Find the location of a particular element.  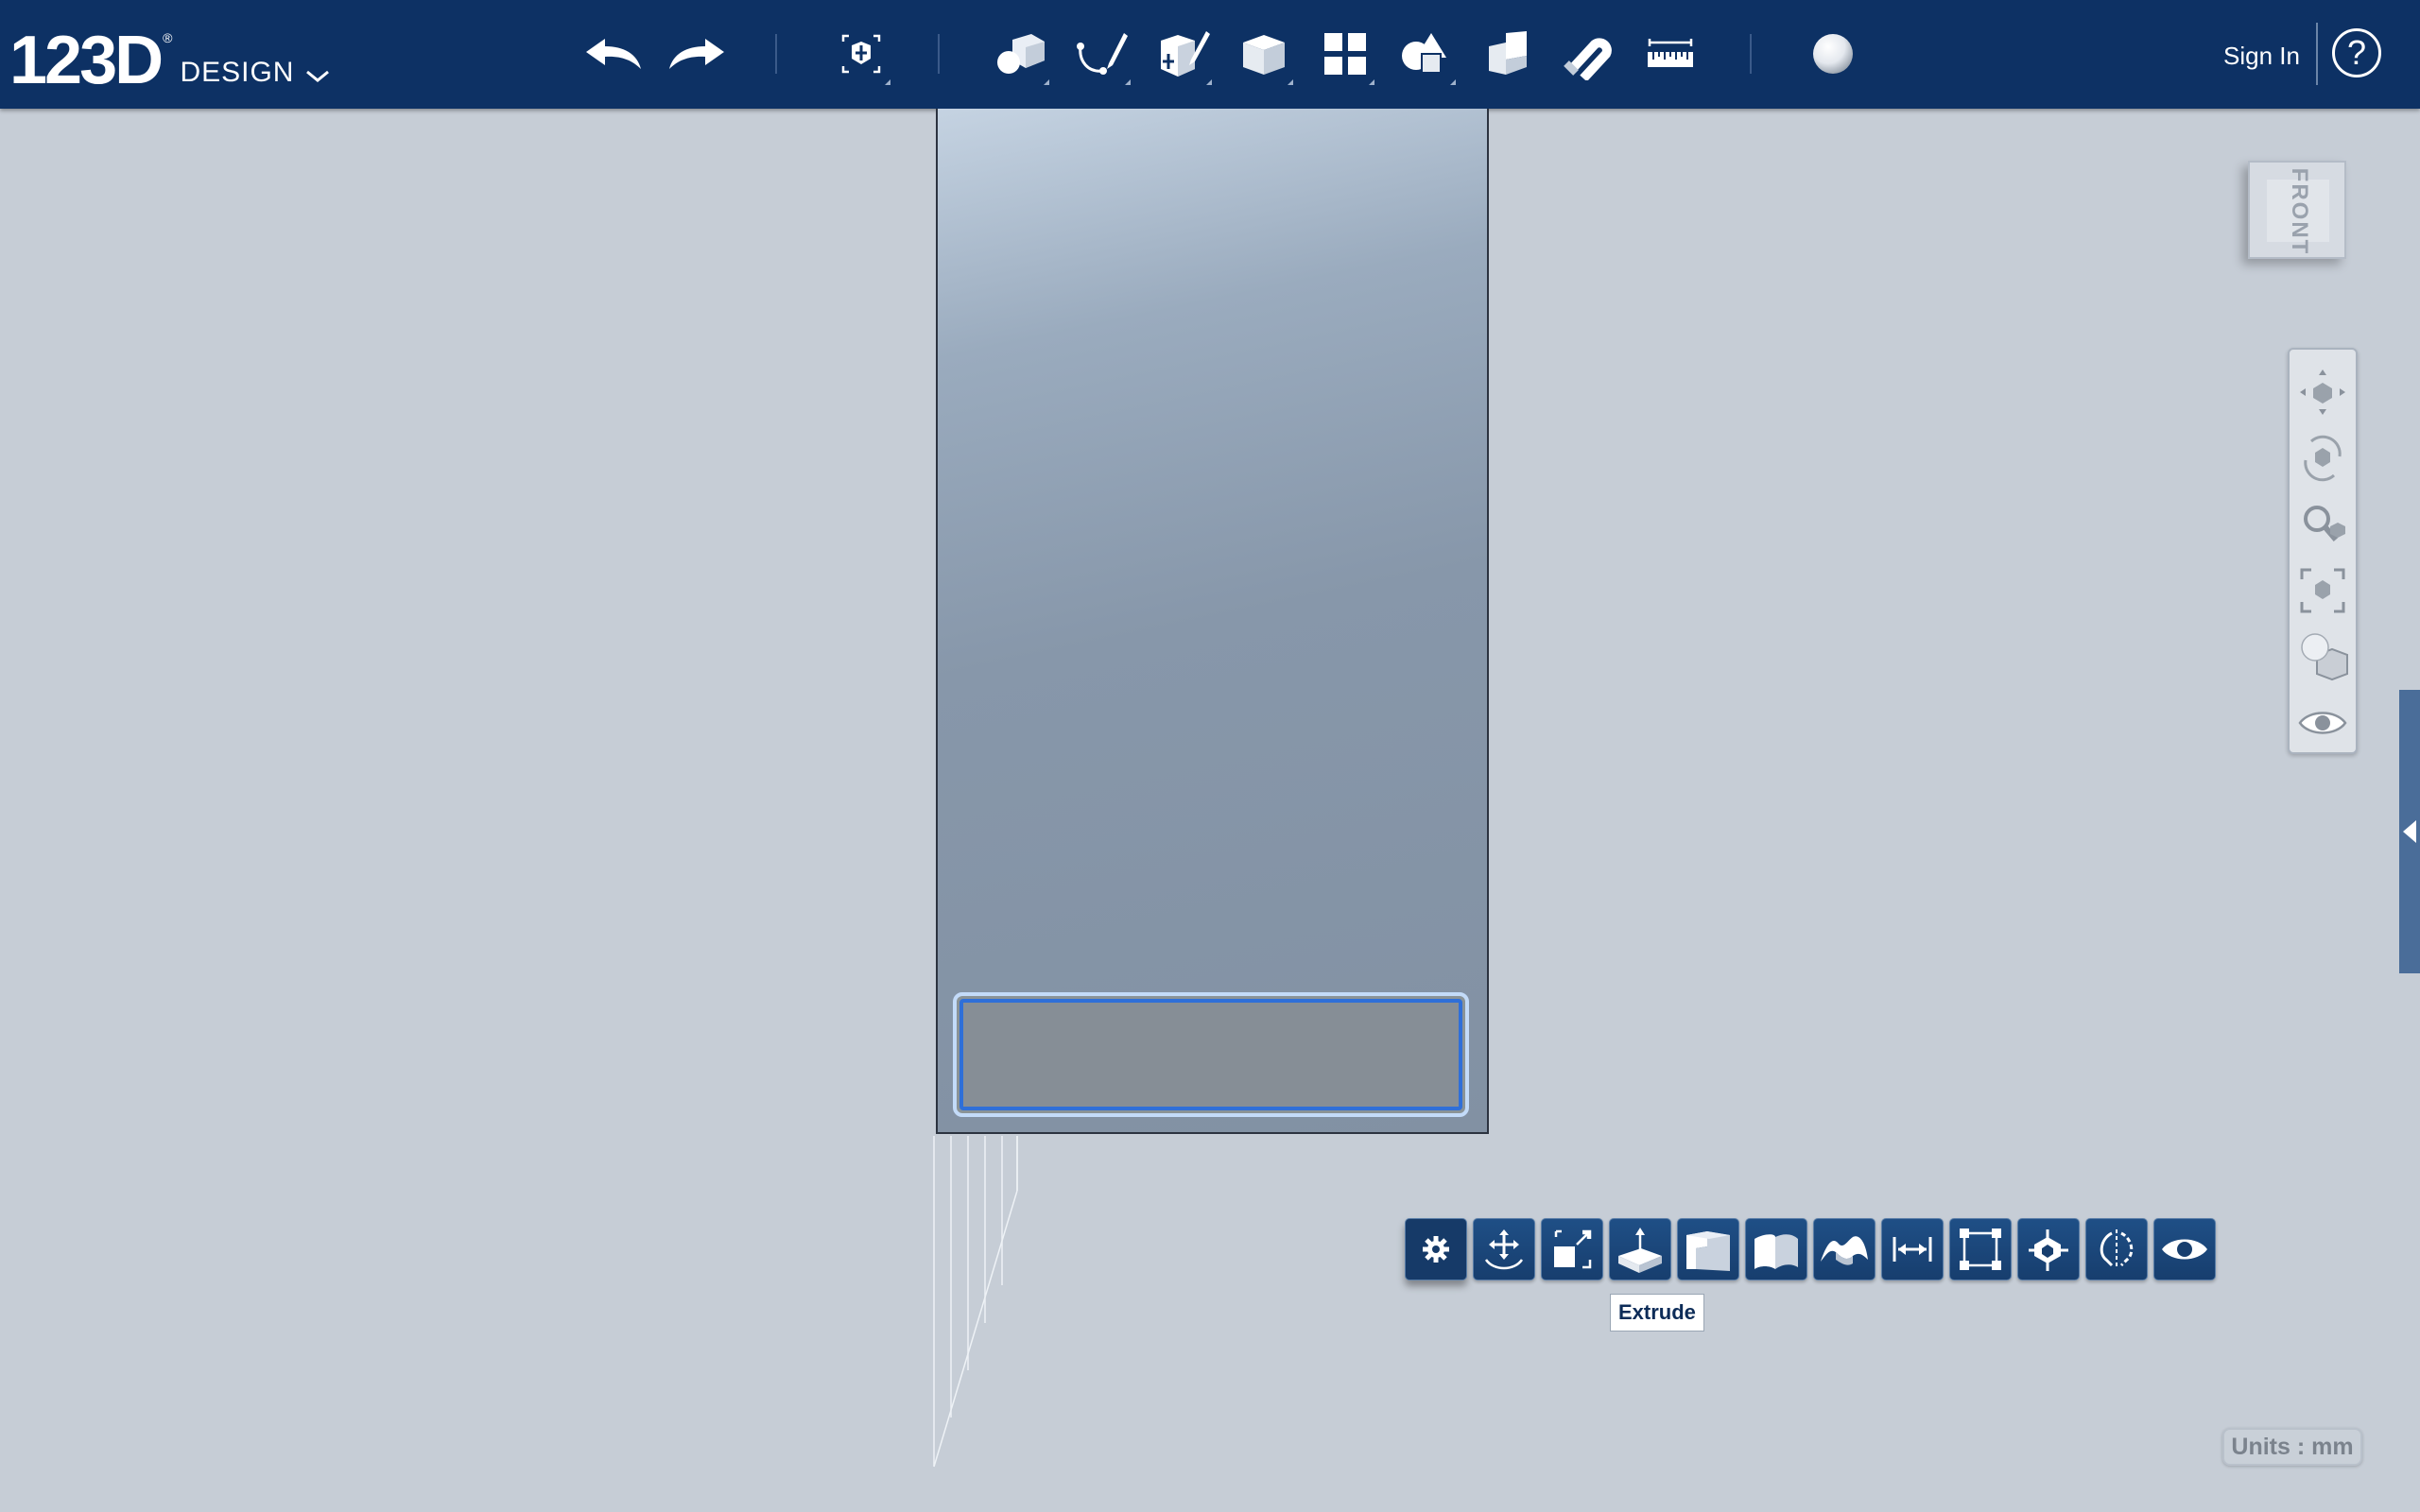

measure-icon is located at coordinates (1670, 53).